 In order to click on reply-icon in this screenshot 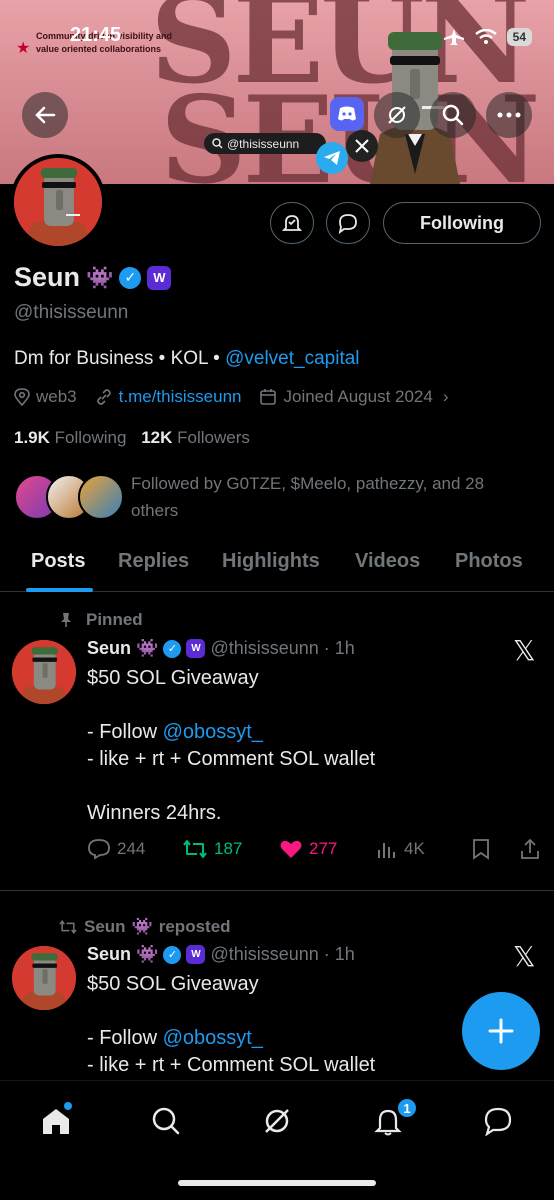, I will do `click(99, 849)`.